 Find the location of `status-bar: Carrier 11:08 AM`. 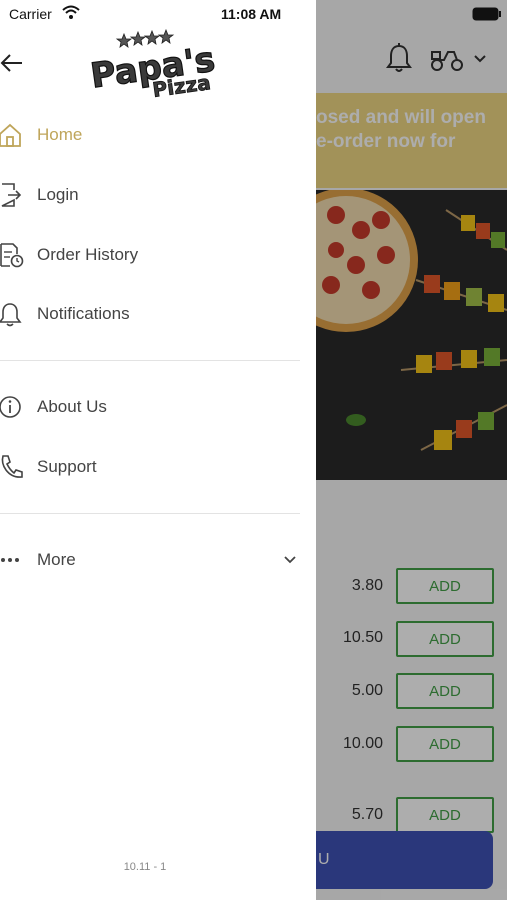

status-bar: Carrier 11:08 AM is located at coordinates (253, 15).